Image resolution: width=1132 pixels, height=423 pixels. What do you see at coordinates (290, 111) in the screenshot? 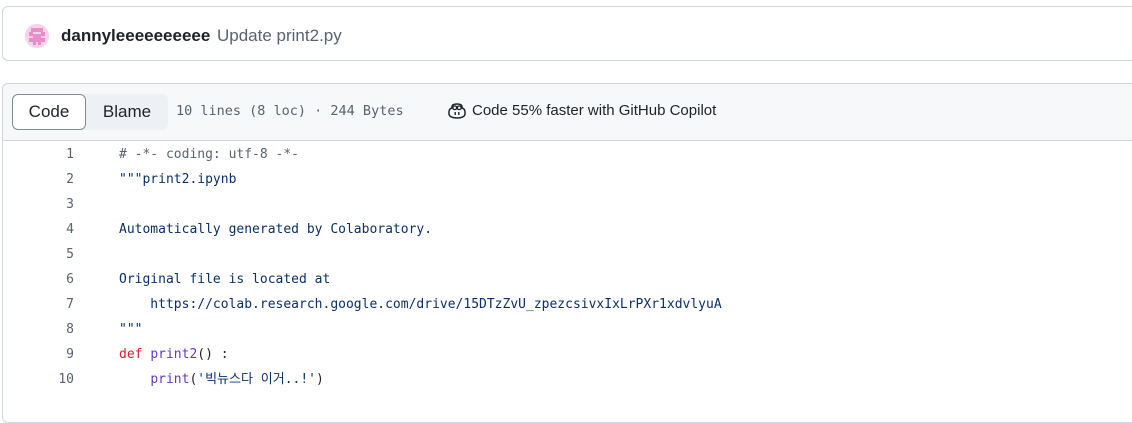
I see `file-info: 10 lines (8 loc) · 244 Bytes` at bounding box center [290, 111].